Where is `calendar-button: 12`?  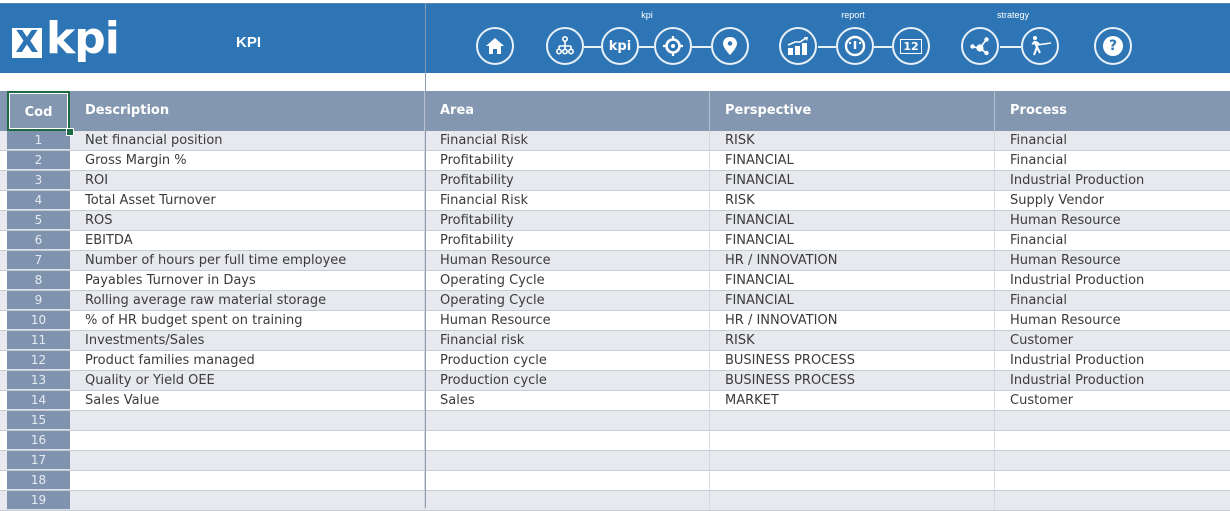
calendar-button: 12 is located at coordinates (911, 46).